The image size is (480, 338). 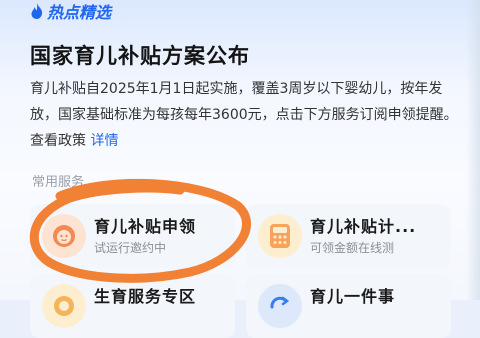 What do you see at coordinates (79, 12) in the screenshot?
I see `badge-label: 热点精选` at bounding box center [79, 12].